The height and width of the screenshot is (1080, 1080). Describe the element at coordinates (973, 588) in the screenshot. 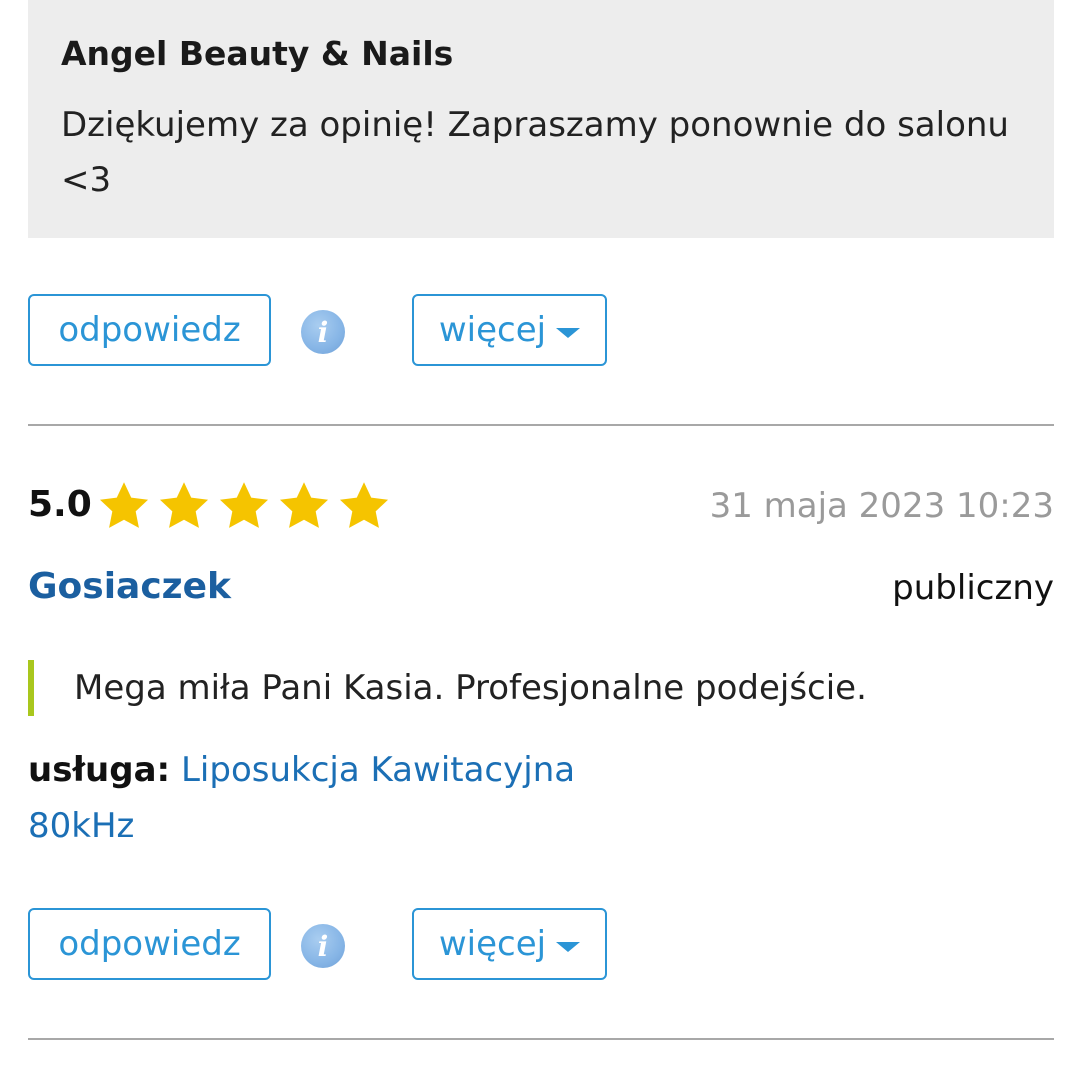

I see `visibility-label: publiczny` at that location.